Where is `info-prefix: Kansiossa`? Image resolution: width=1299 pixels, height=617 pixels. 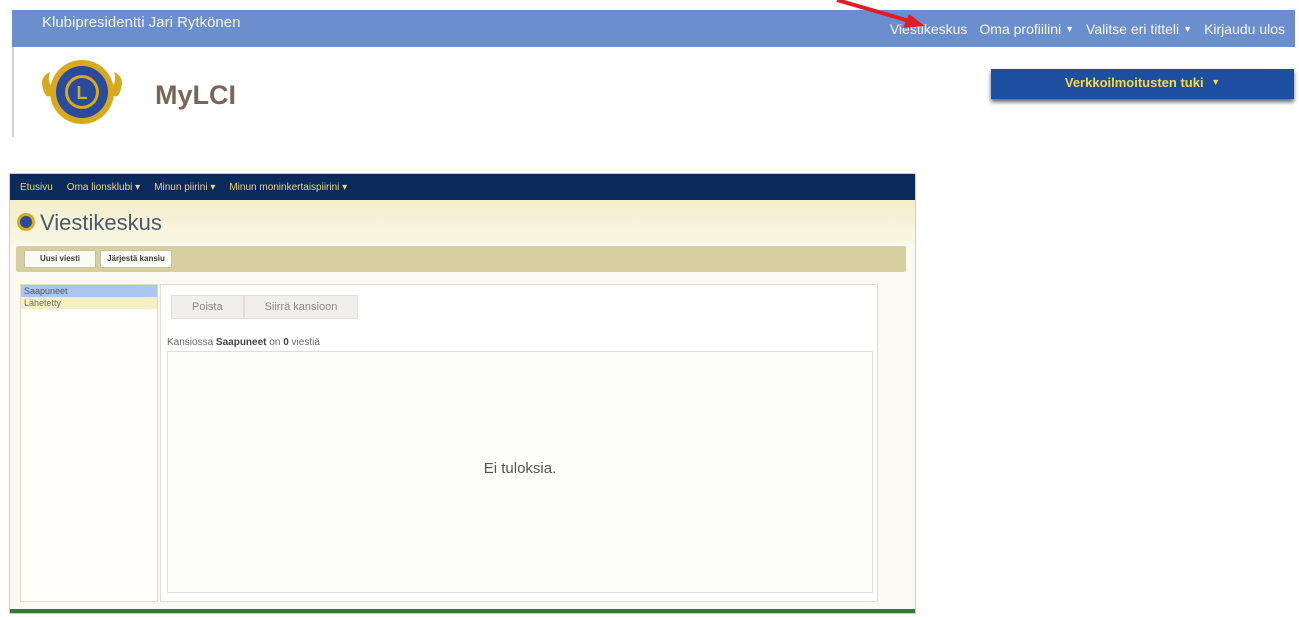
info-prefix: Kansiossa is located at coordinates (190, 342).